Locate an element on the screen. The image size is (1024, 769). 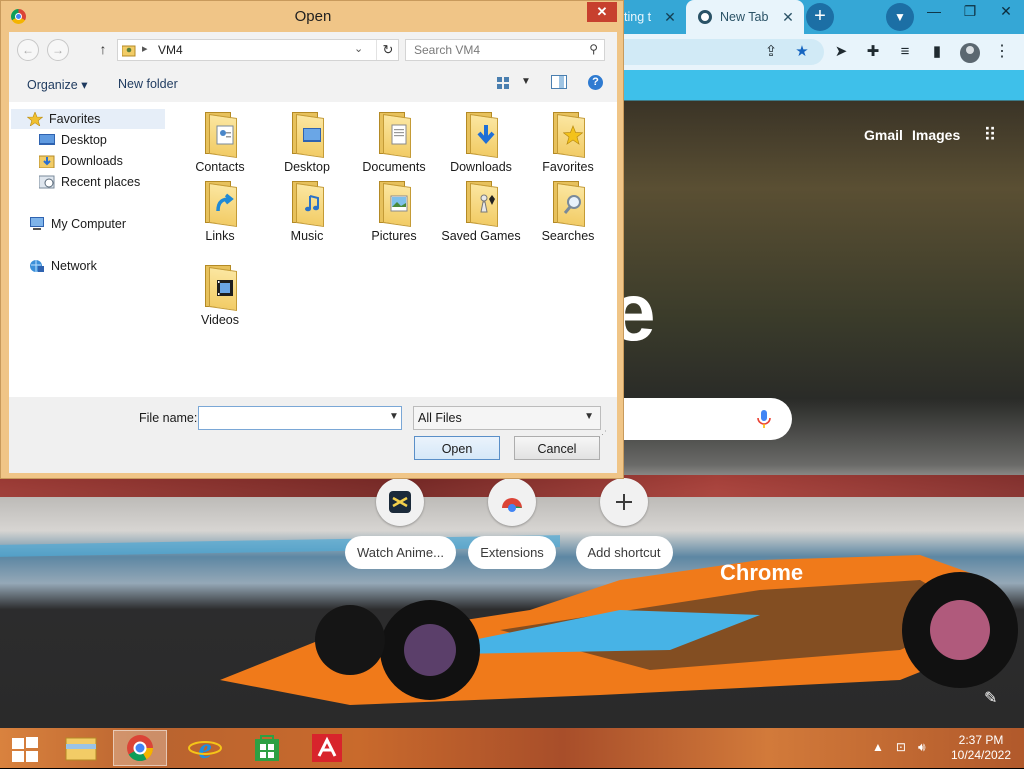
chrome-taskbar-icon is located at coordinates (140, 748).